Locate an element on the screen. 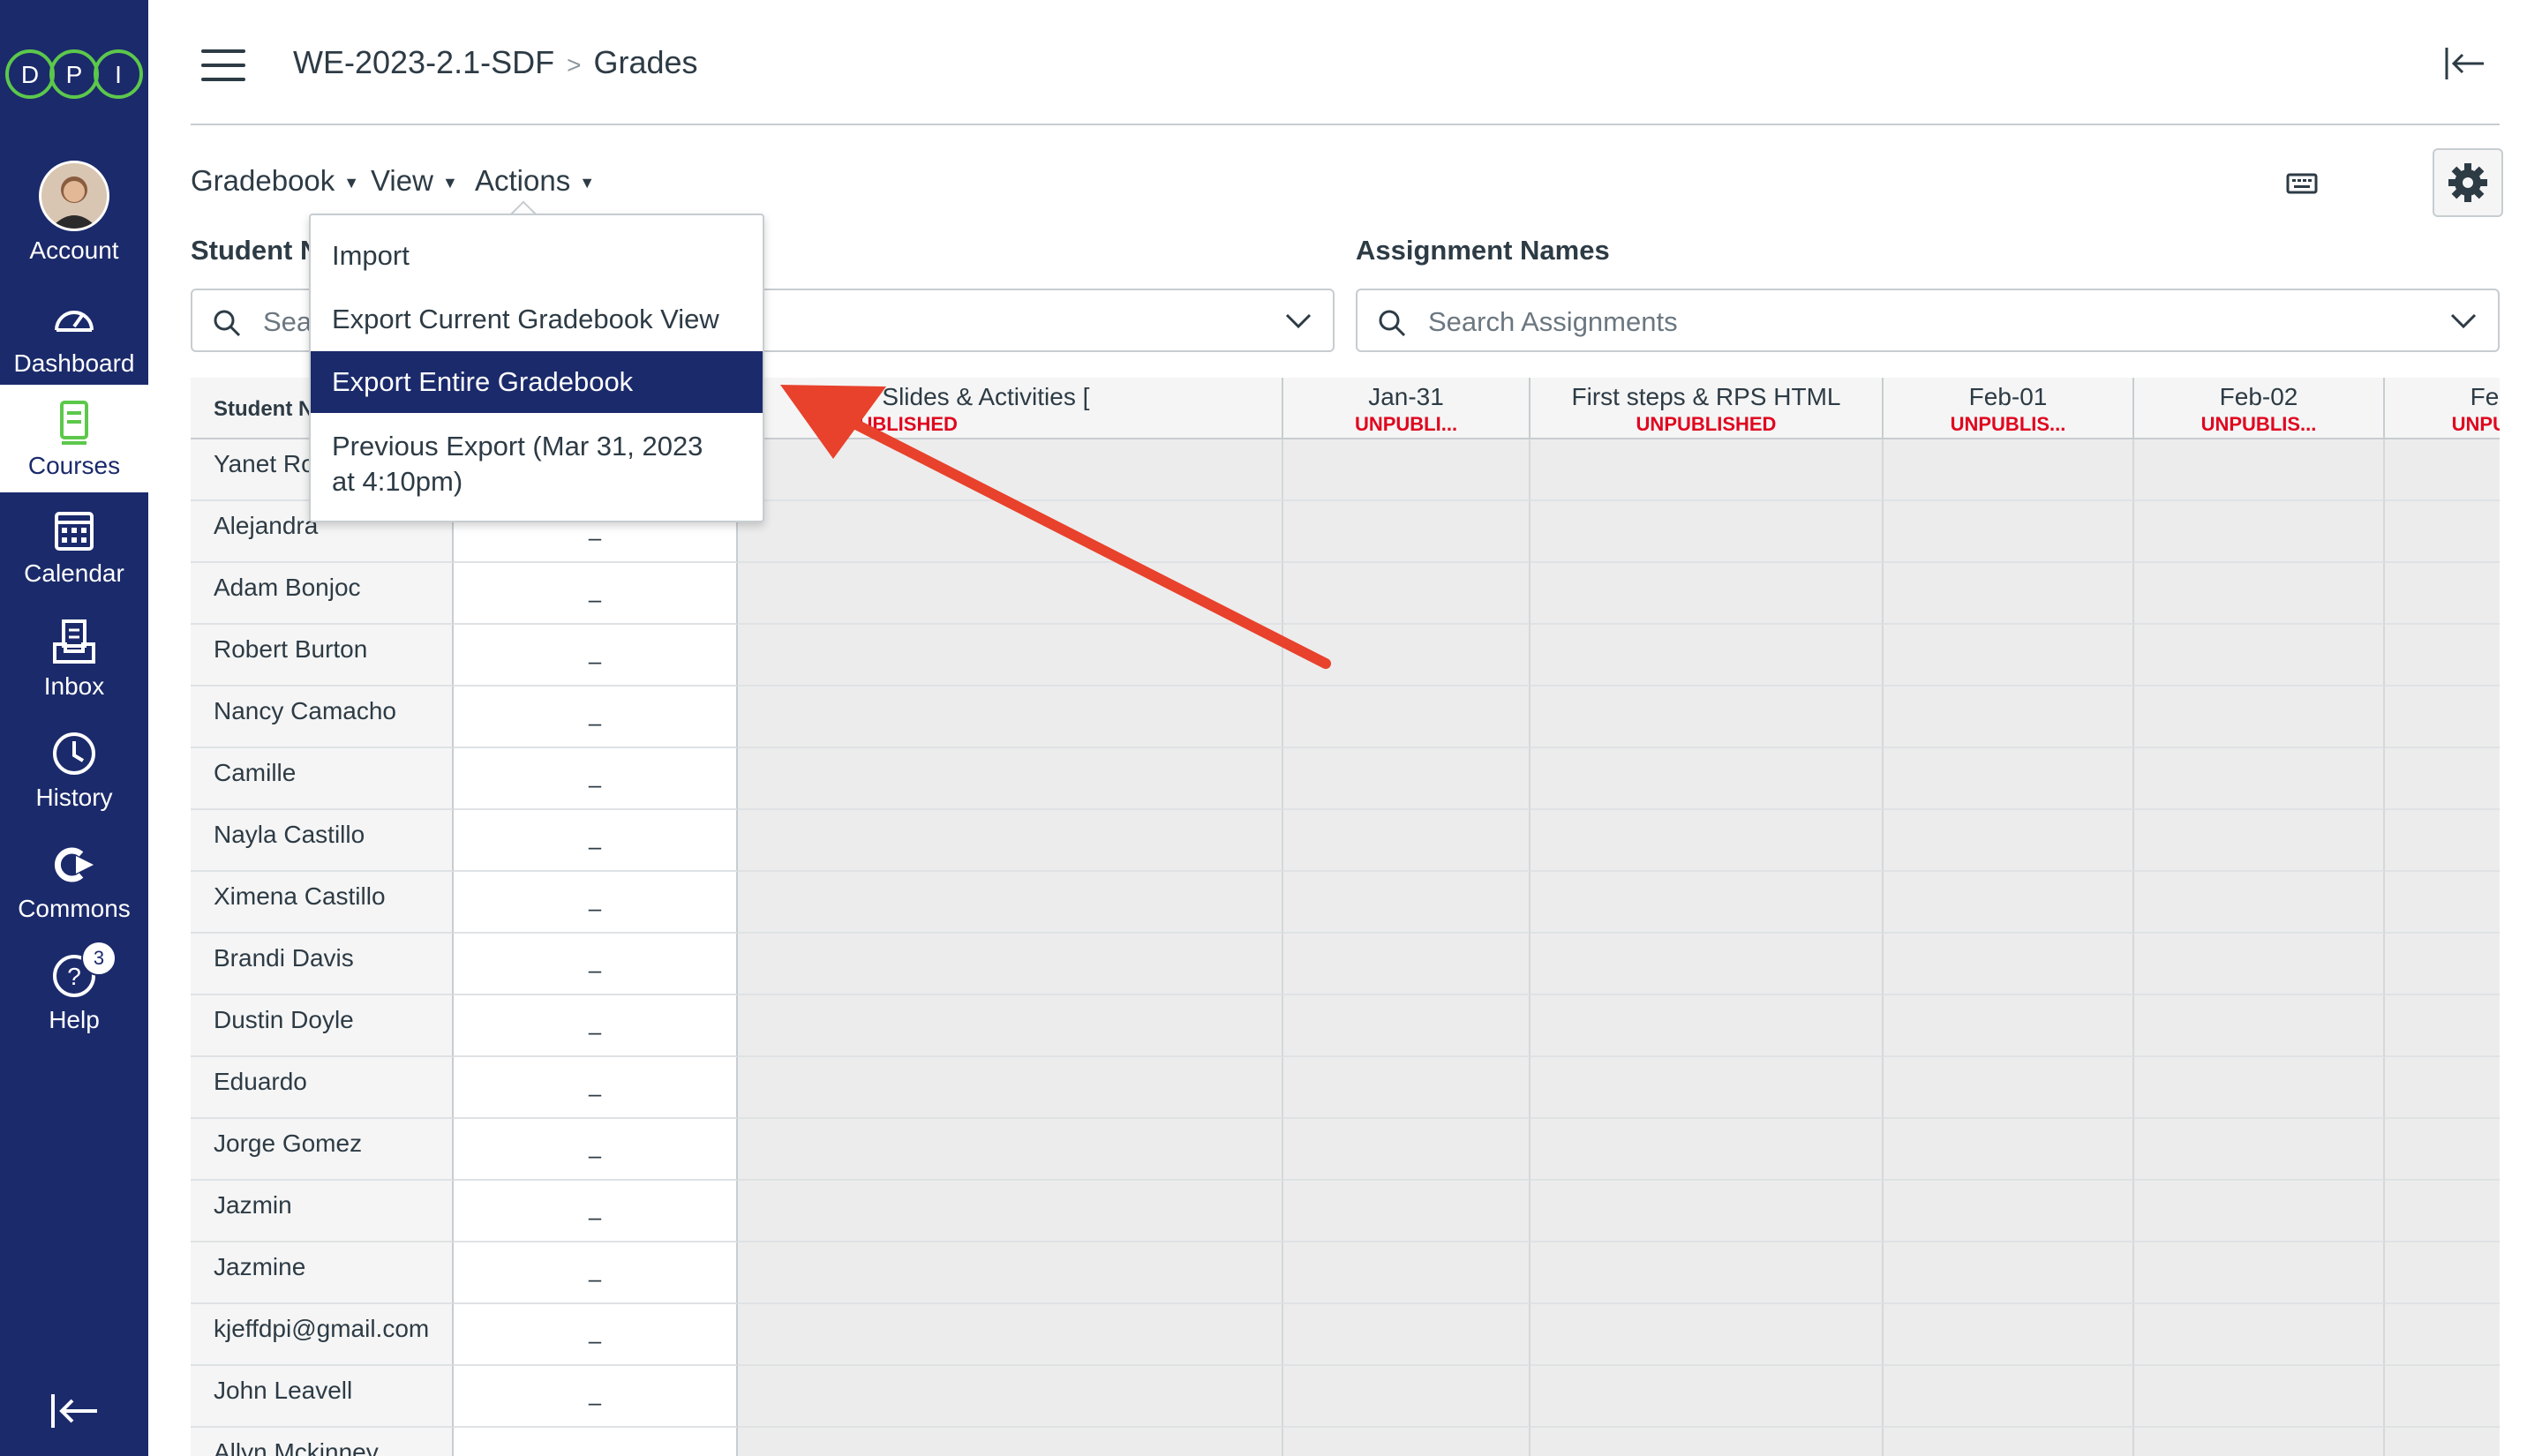 The width and height of the screenshot is (2542, 1456). gradebook-menu: Gradebook ▼ is located at coordinates (275, 181).